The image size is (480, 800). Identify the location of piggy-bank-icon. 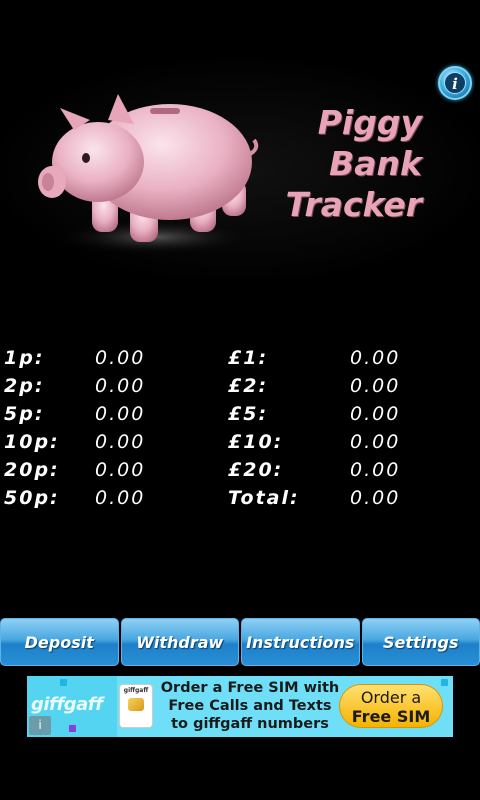
(148, 174).